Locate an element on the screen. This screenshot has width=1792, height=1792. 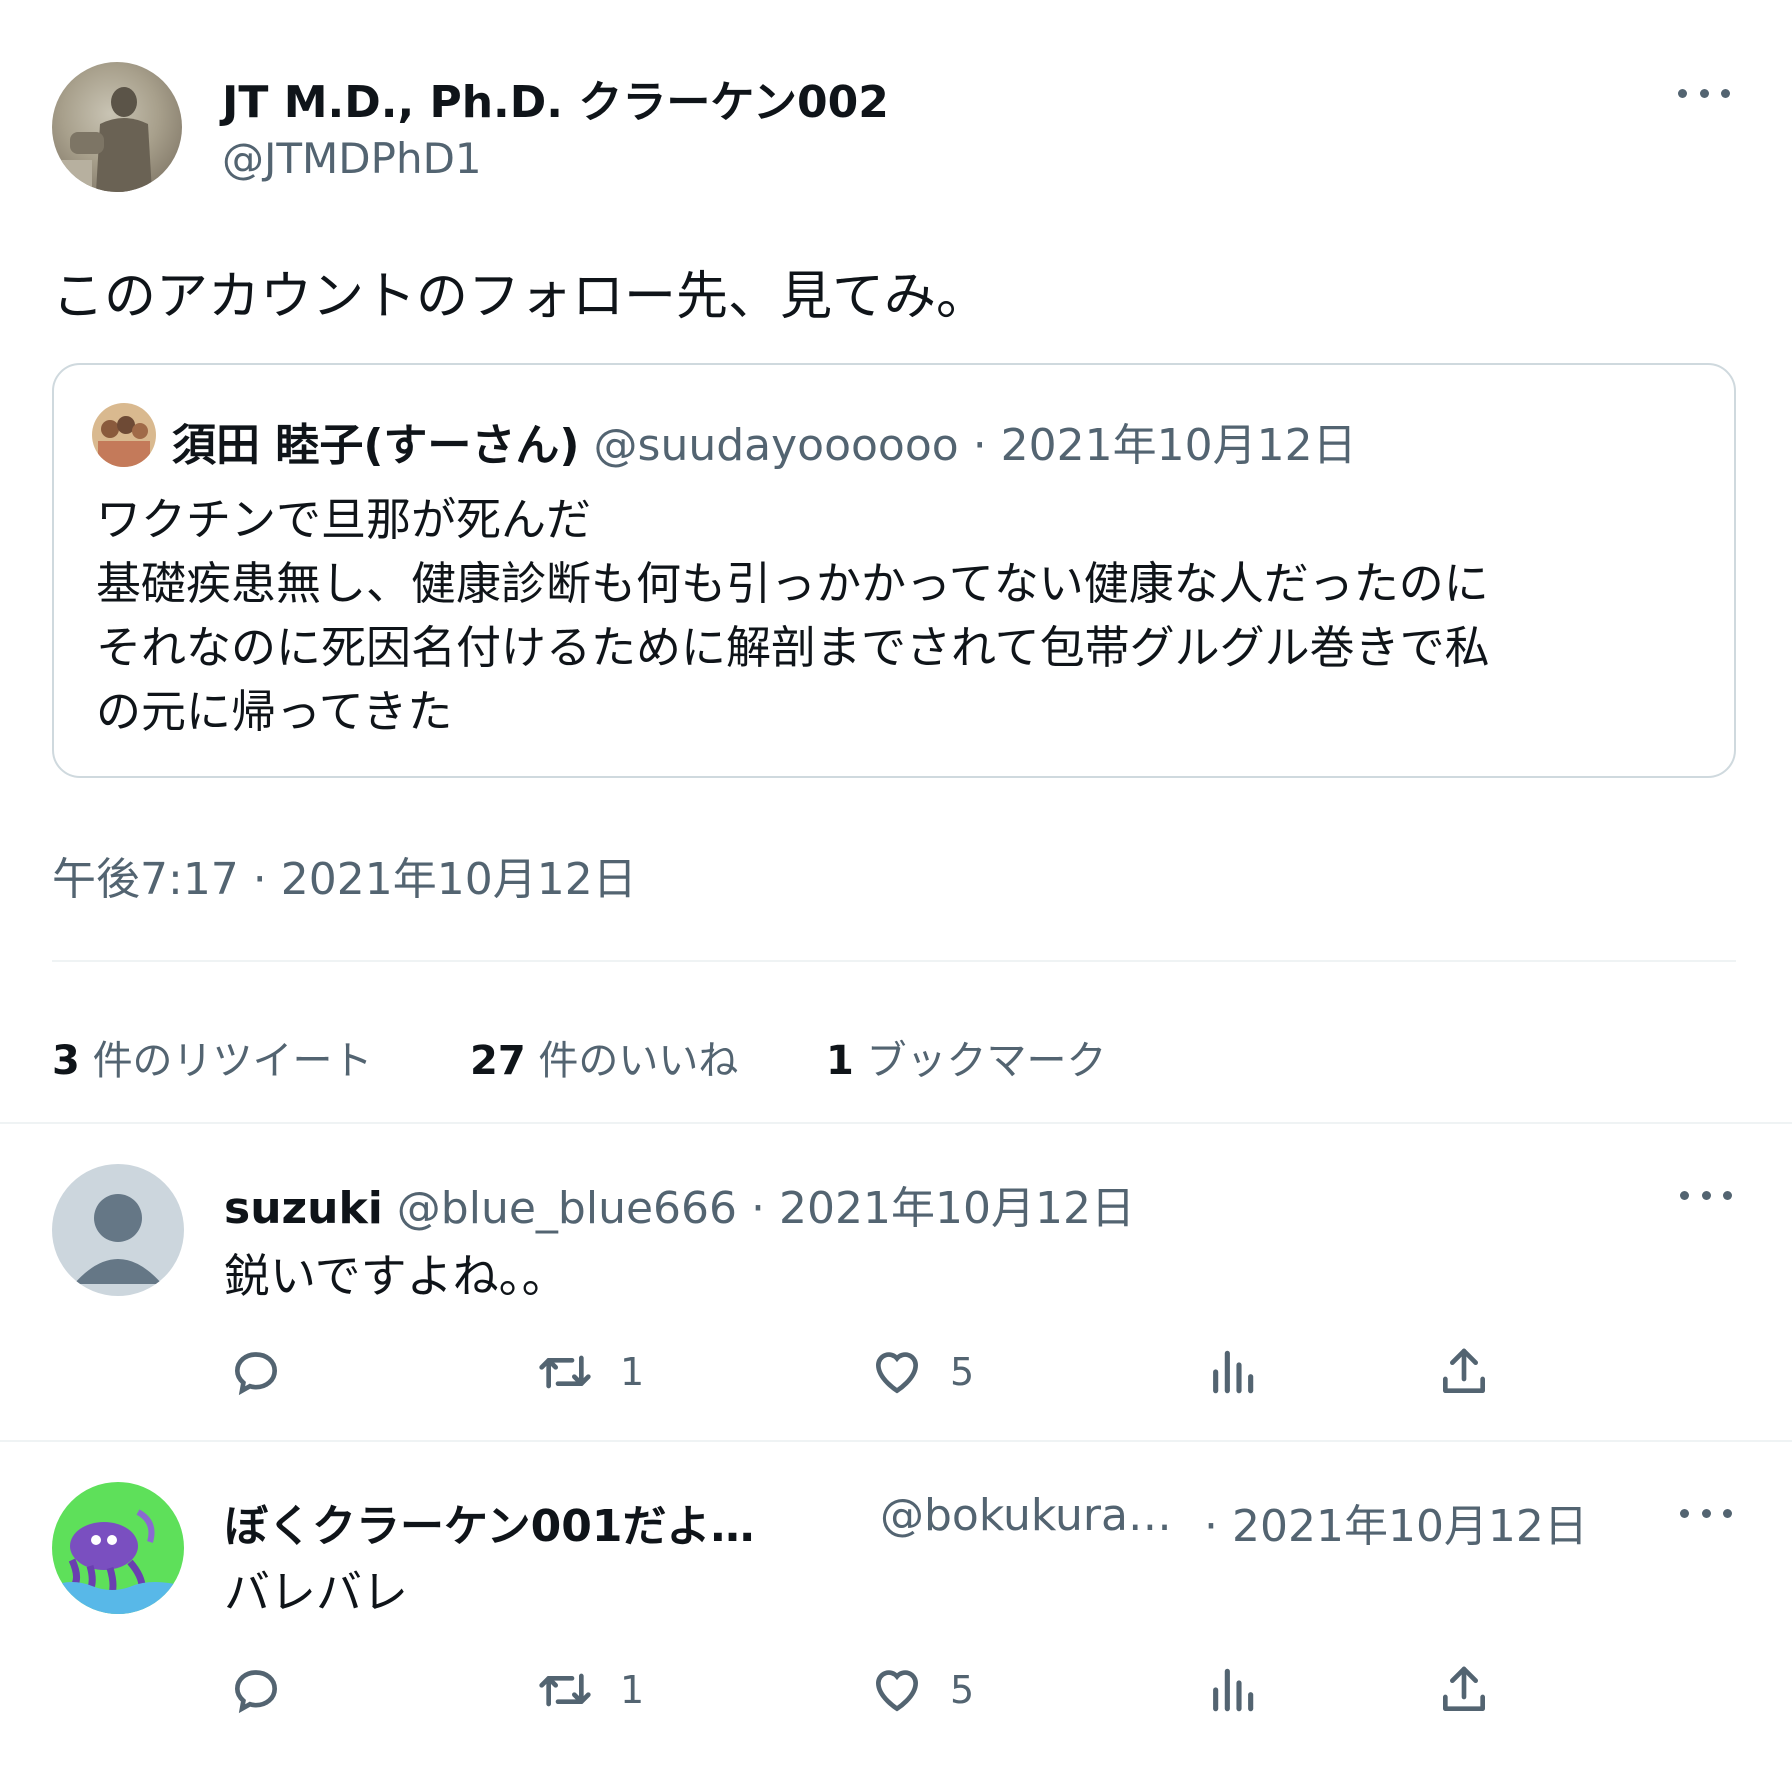
retweets-stat: 3 件のリツイート is located at coordinates (212, 1057).